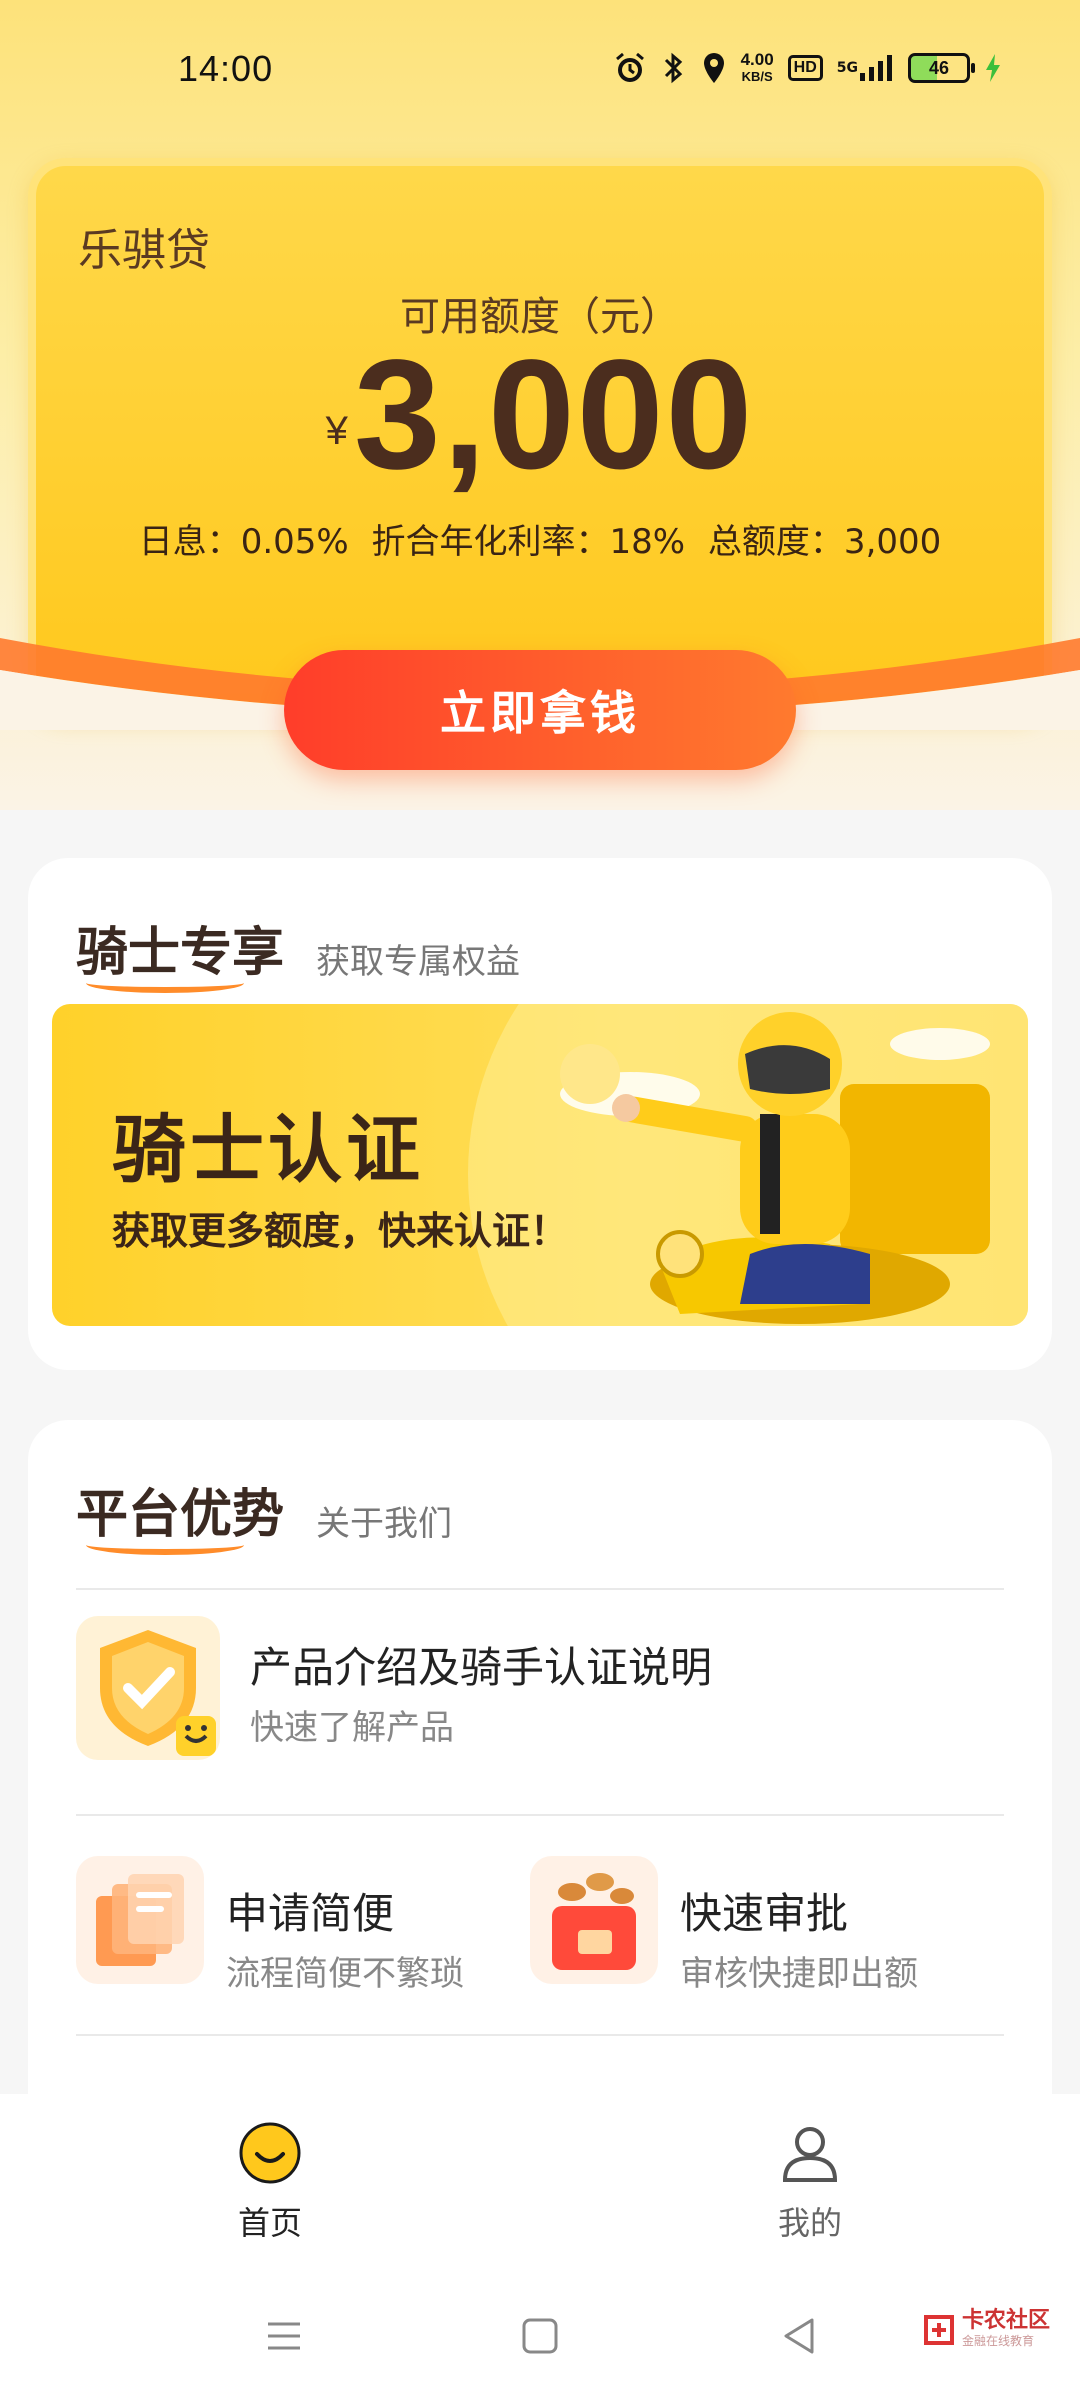 The width and height of the screenshot is (1080, 2400). I want to click on network-type: 5G, so click(847, 68).